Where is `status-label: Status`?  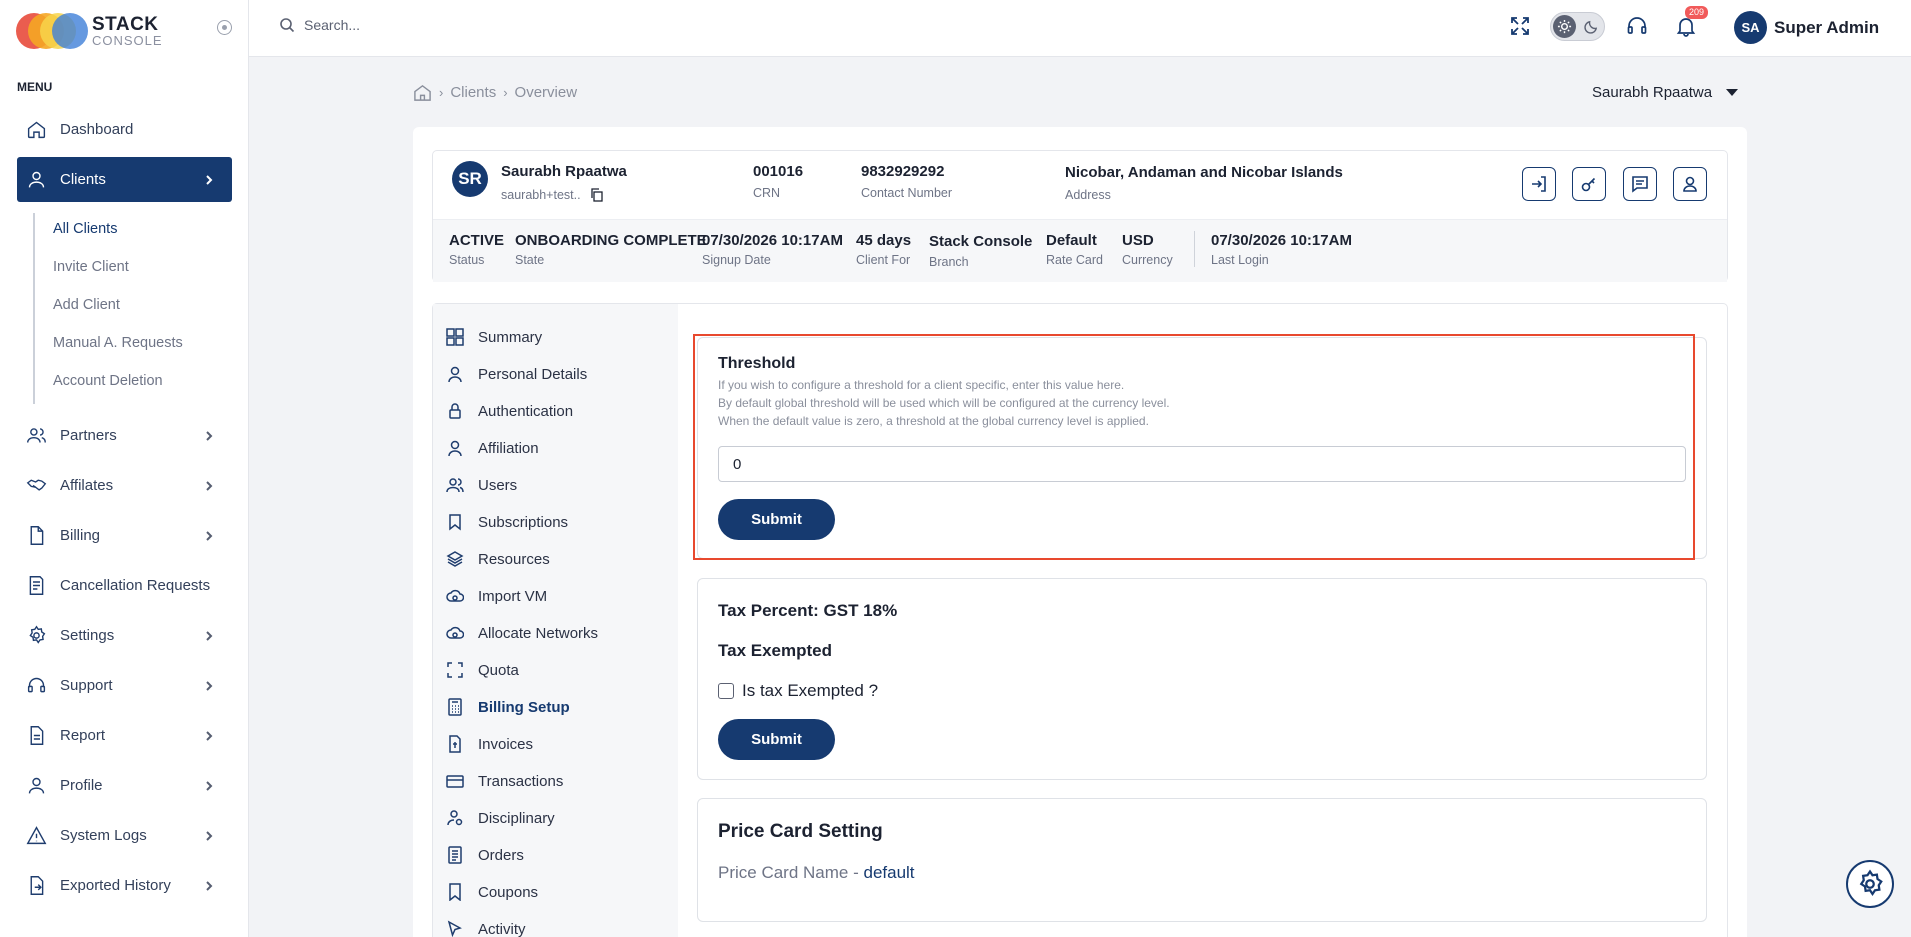
status-label: Status is located at coordinates (467, 260).